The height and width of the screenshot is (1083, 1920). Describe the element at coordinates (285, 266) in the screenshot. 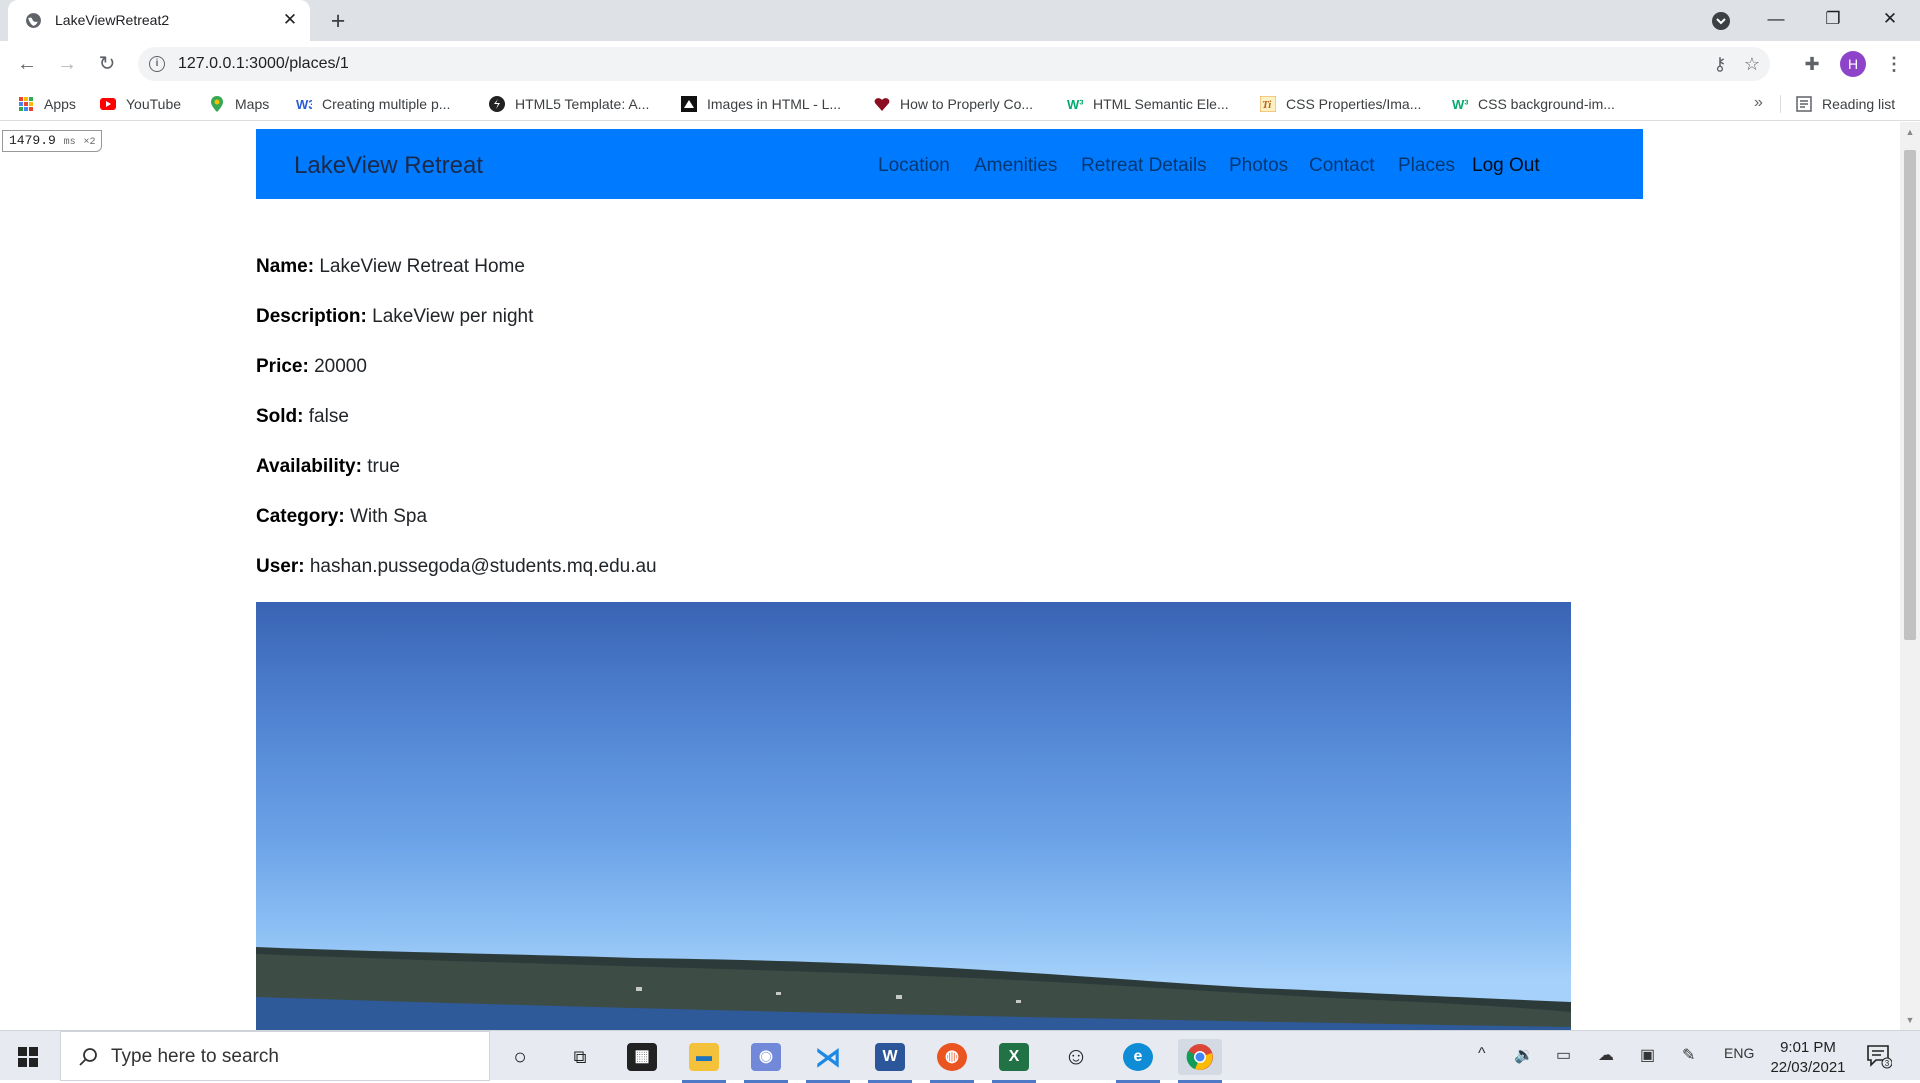

I see `field-label: Name:` at that location.